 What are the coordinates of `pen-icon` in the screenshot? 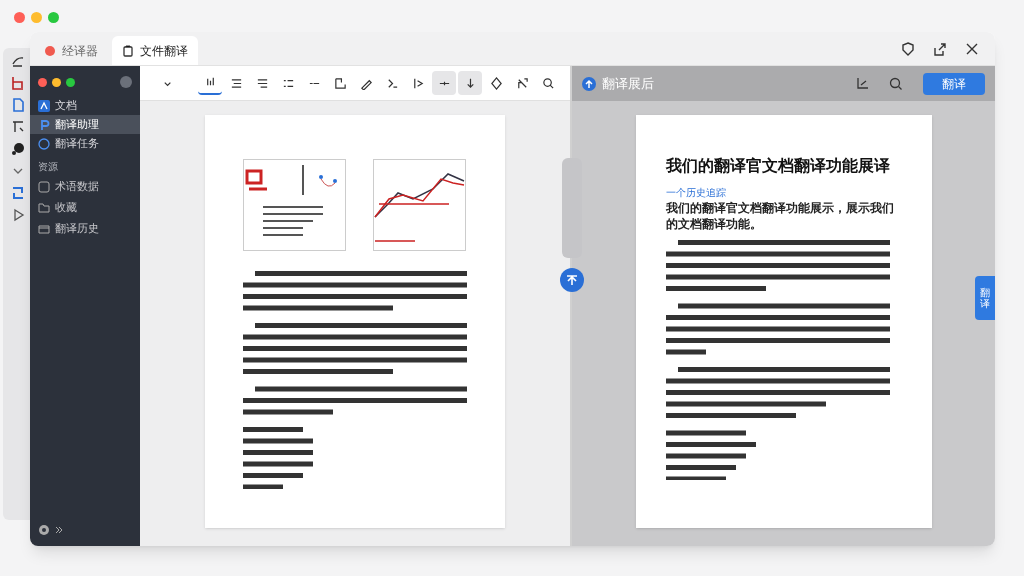 It's located at (18, 61).